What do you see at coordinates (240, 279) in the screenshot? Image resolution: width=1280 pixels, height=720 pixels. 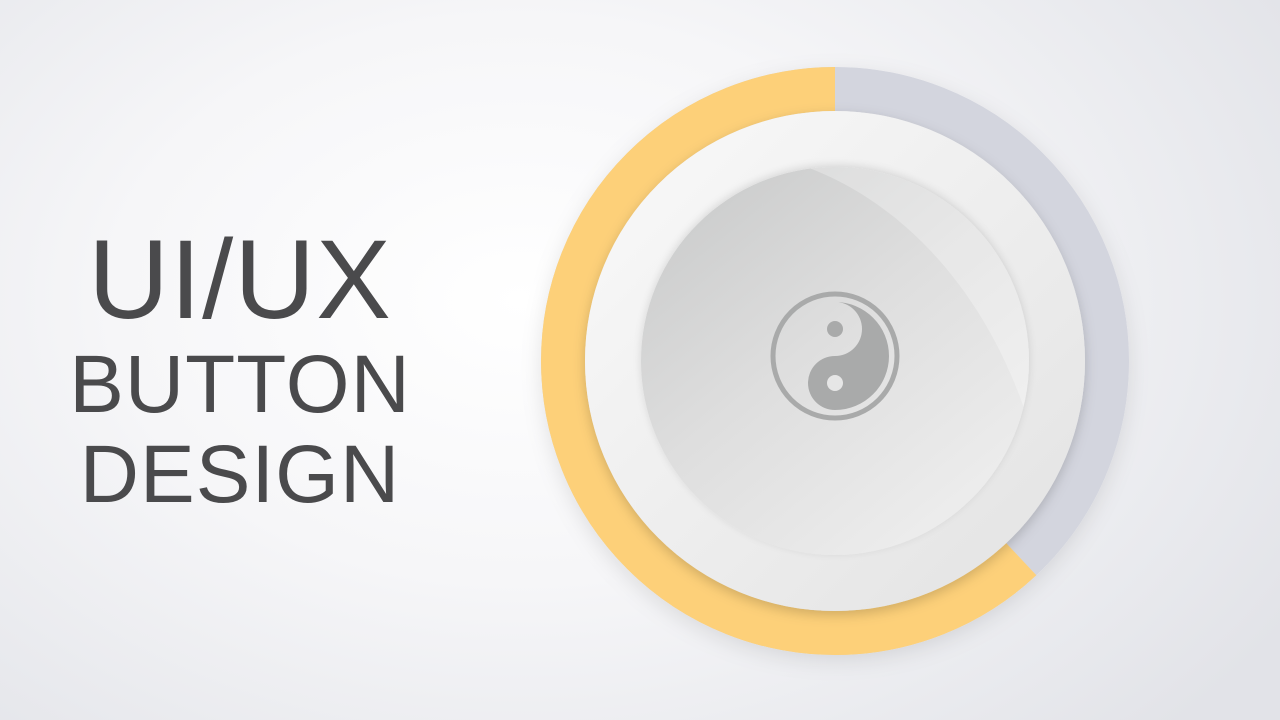 I see `headline-line-1: UI/UX` at bounding box center [240, 279].